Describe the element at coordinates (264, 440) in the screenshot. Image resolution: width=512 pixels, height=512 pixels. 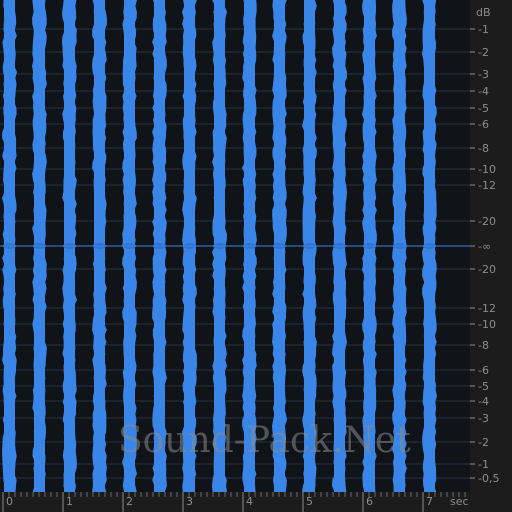
I see `watermark-text: Sound-Pack.Net` at that location.